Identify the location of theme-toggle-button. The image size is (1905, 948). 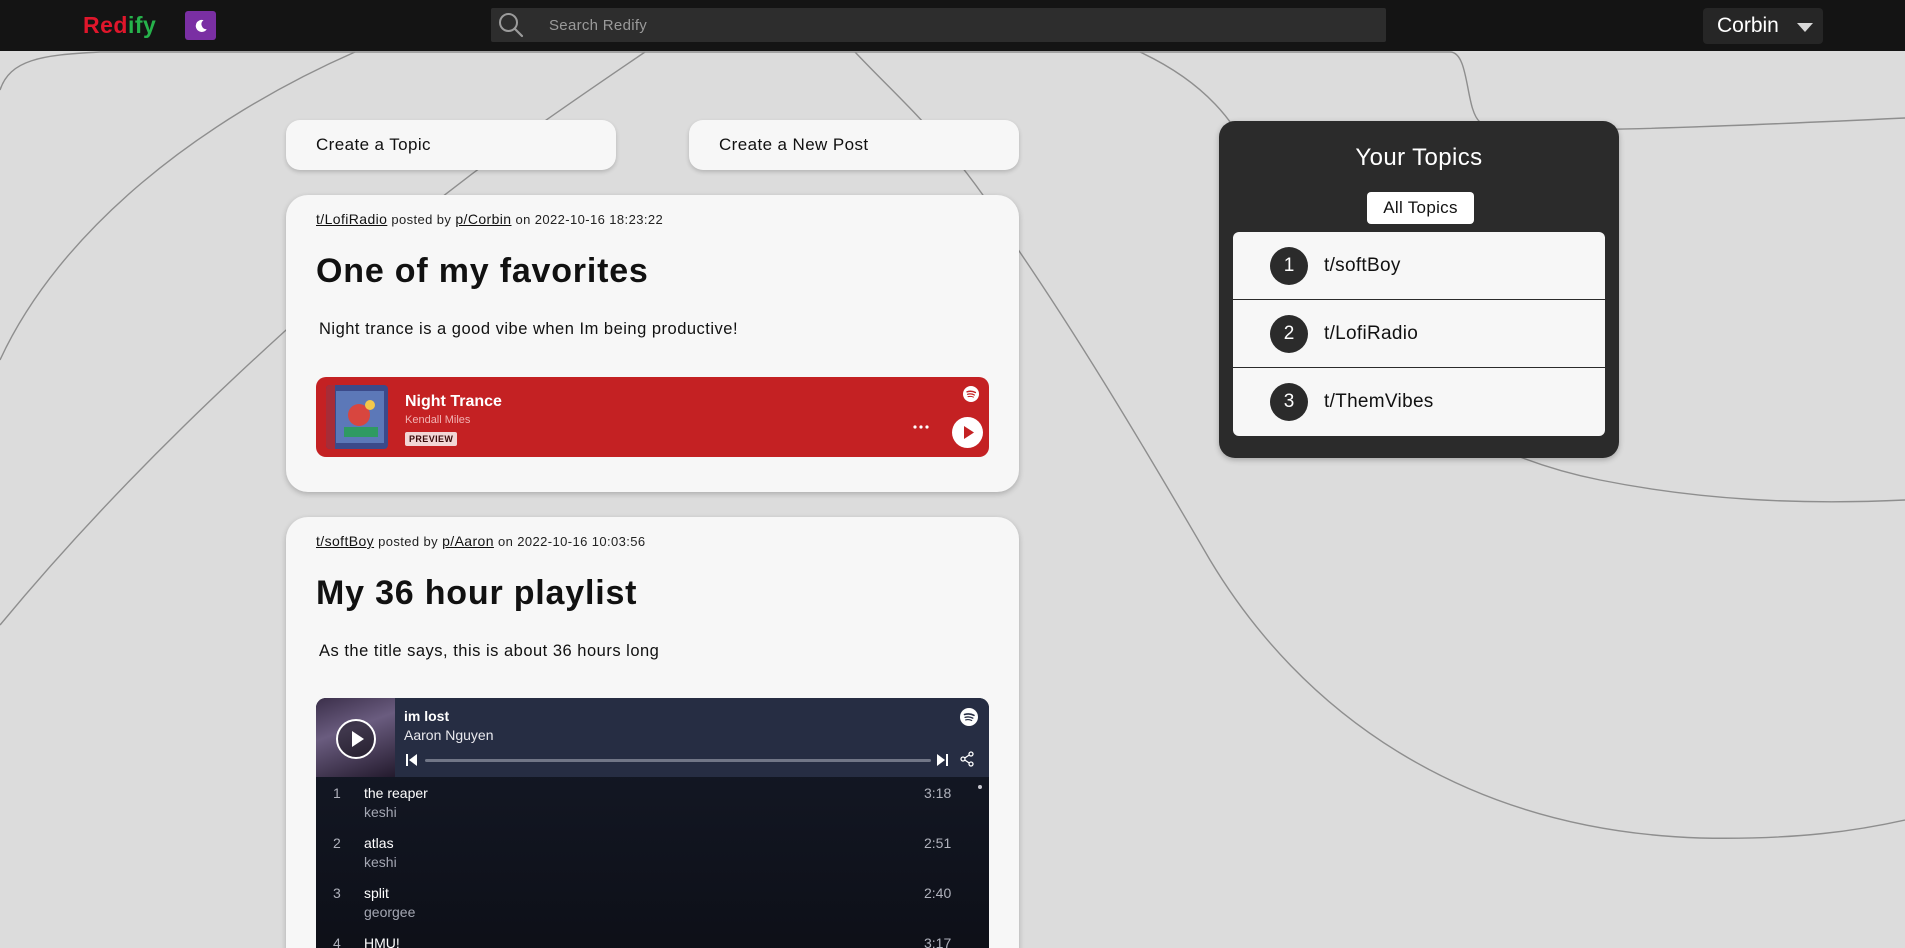
(200, 25).